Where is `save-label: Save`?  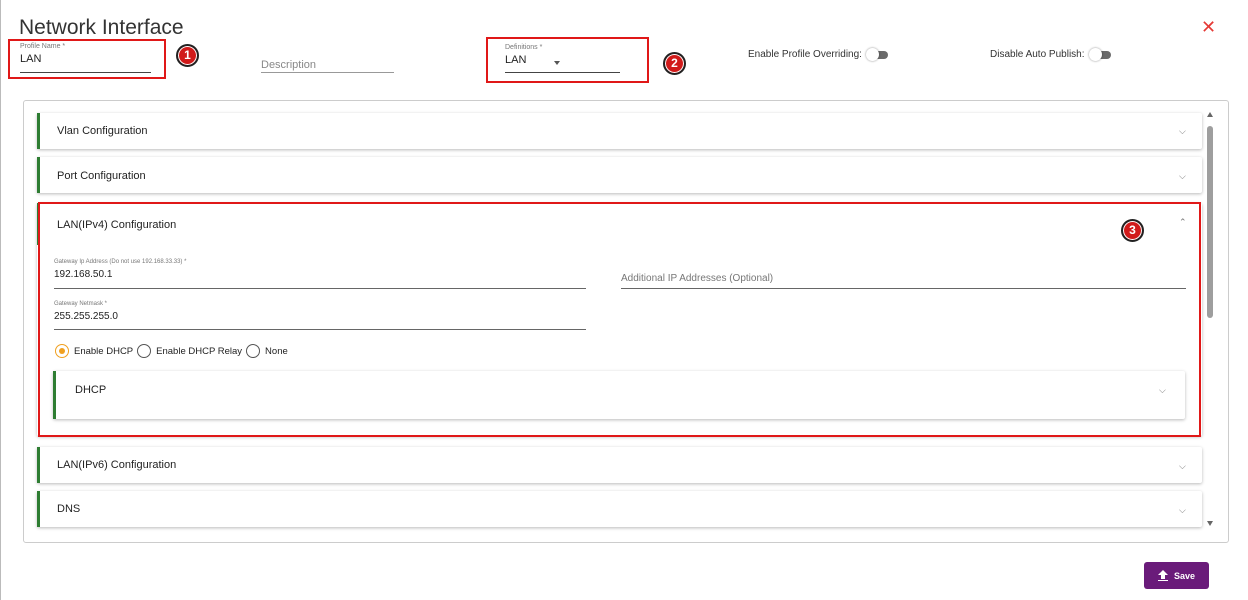 save-label: Save is located at coordinates (1184, 575).